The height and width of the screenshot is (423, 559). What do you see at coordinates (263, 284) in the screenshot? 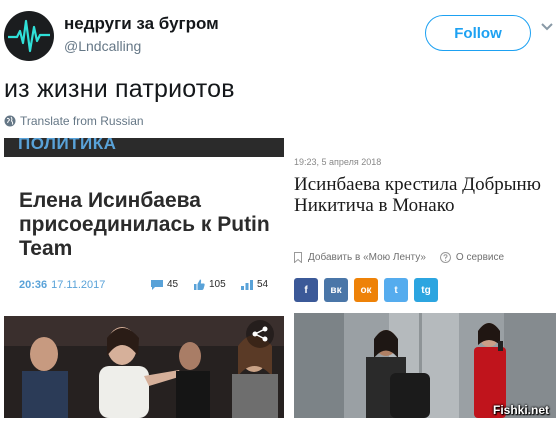
I see `shares-count: 54` at bounding box center [263, 284].